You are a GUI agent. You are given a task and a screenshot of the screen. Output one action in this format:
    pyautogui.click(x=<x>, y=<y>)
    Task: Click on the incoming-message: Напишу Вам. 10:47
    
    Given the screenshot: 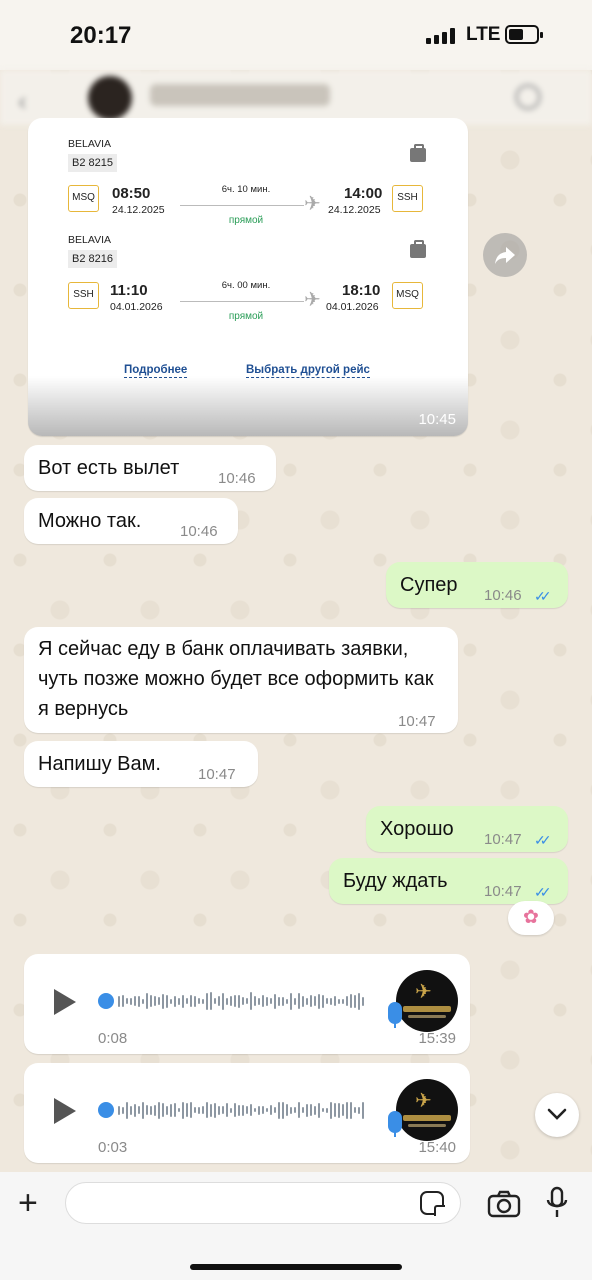 What is the action you would take?
    pyautogui.click(x=141, y=764)
    